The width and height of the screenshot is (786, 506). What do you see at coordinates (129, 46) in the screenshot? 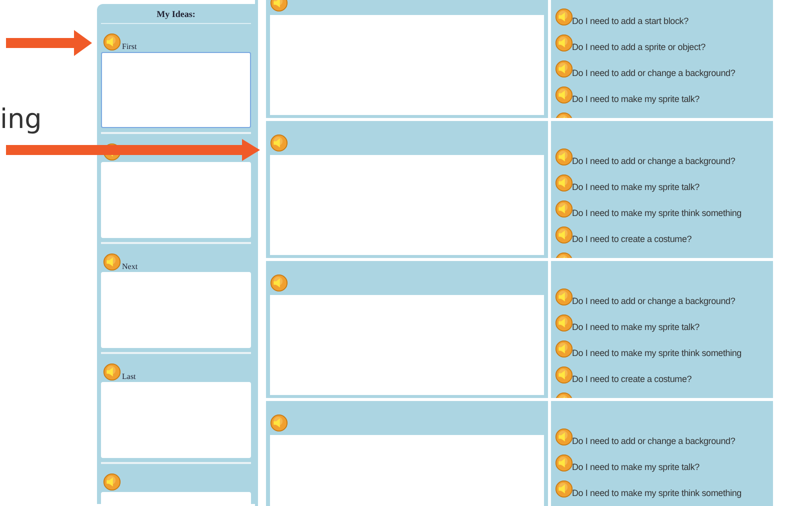
I see `section-label: First` at bounding box center [129, 46].